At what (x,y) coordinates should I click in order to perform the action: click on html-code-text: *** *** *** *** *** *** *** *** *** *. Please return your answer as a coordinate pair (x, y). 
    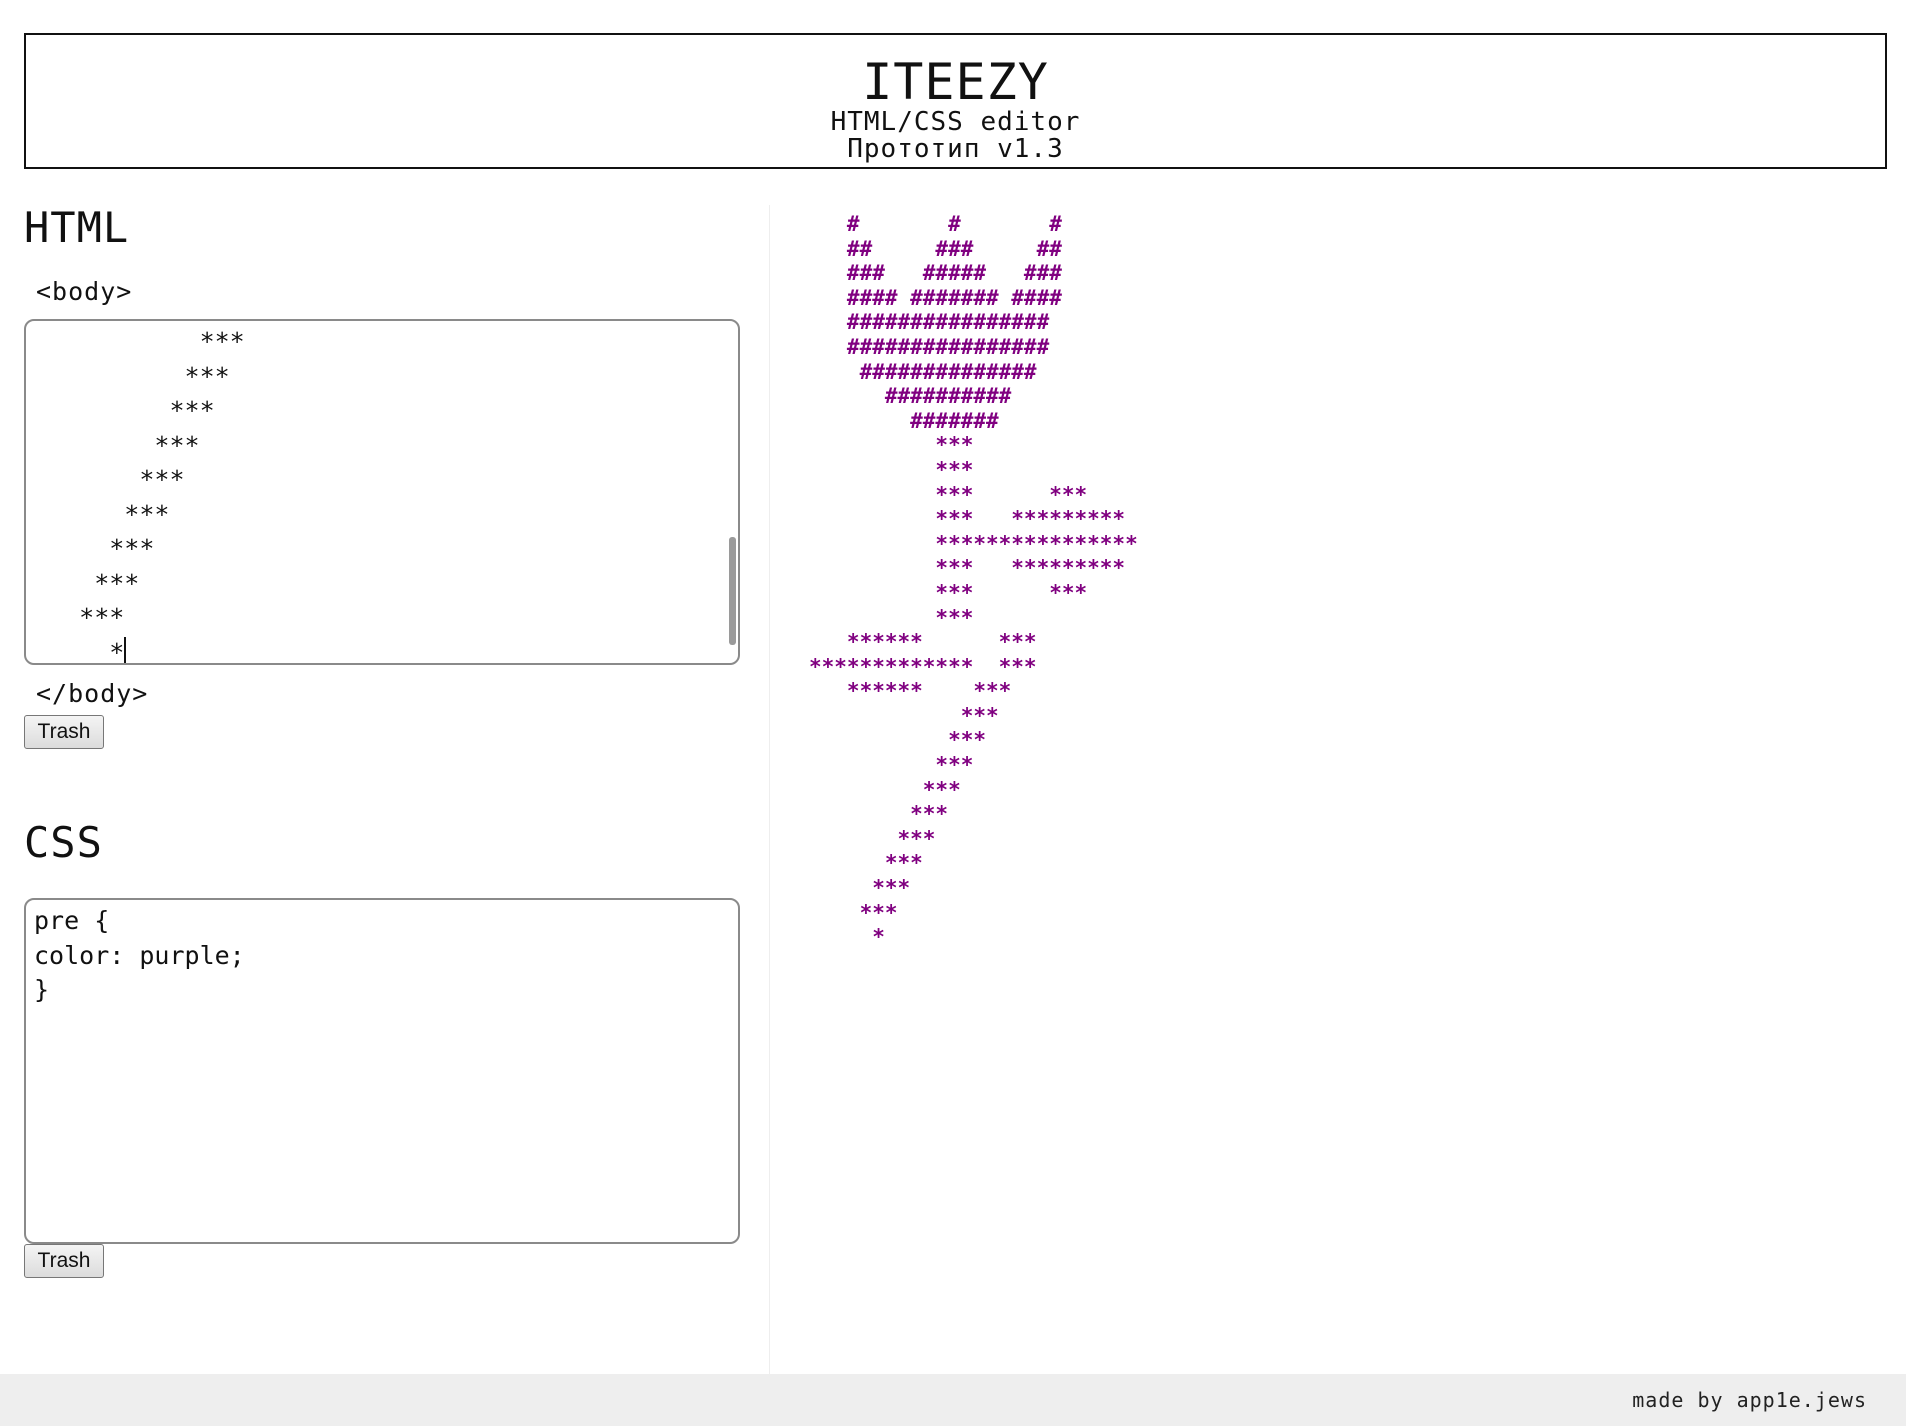
    Looking at the image, I should click on (162, 496).